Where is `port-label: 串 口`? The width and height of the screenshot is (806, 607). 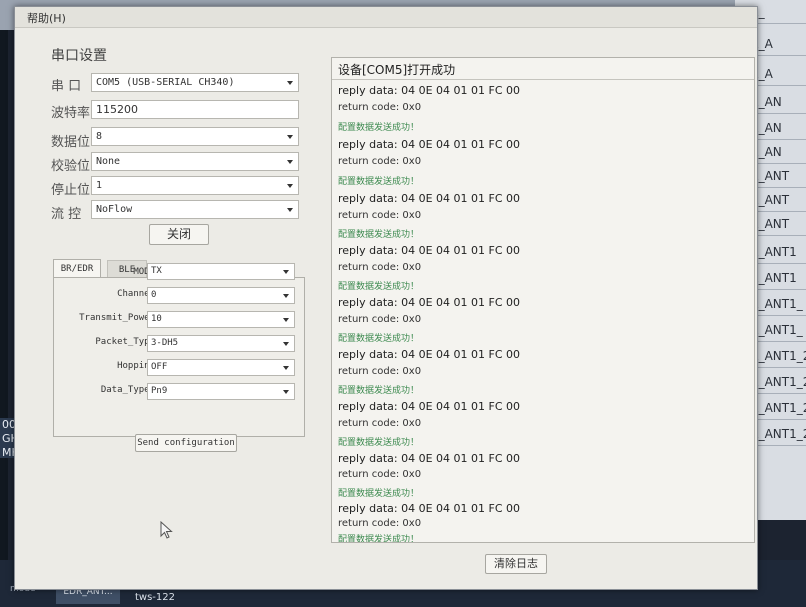
port-label: 串 口 is located at coordinates (66, 86).